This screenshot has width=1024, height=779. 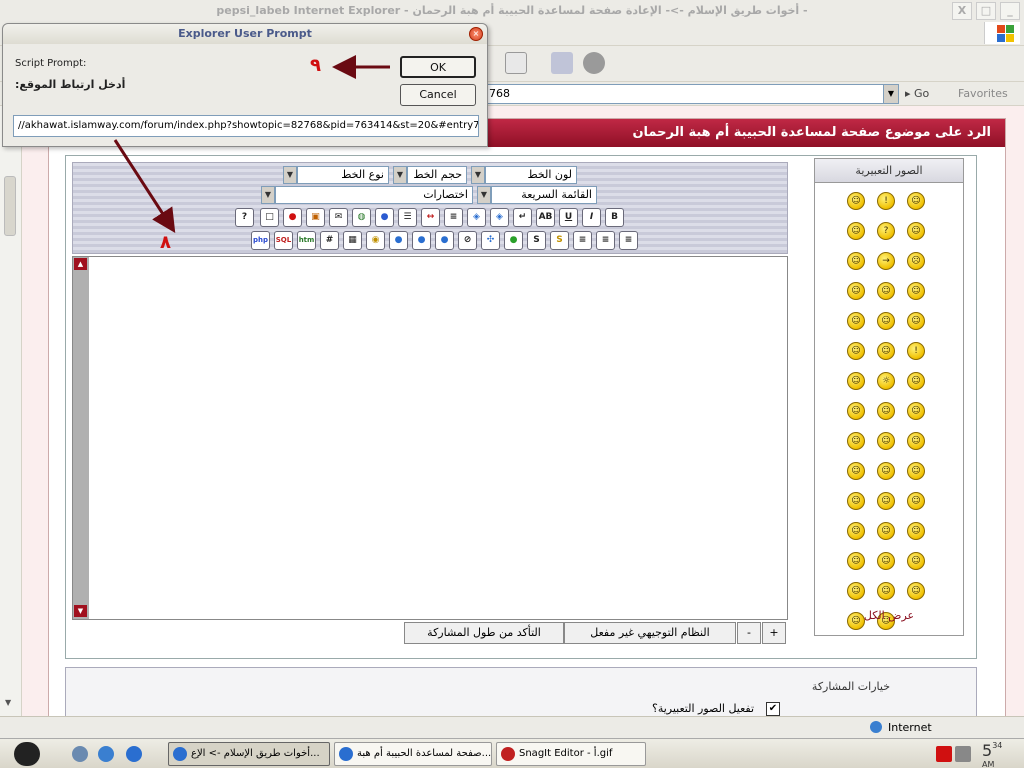 What do you see at coordinates (165, 242) in the screenshot?
I see `annotation-number-8: ٨` at bounding box center [165, 242].